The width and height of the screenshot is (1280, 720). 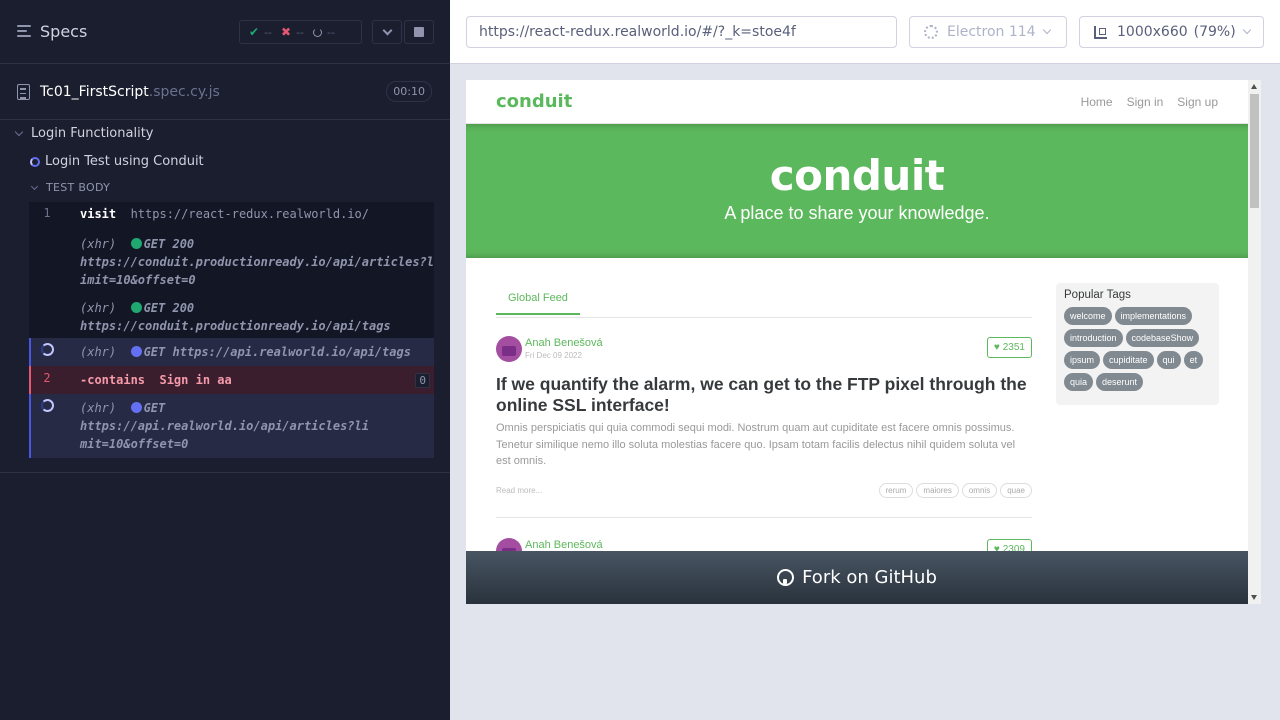 I want to click on feed-tabs: Global Feed, so click(x=764, y=301).